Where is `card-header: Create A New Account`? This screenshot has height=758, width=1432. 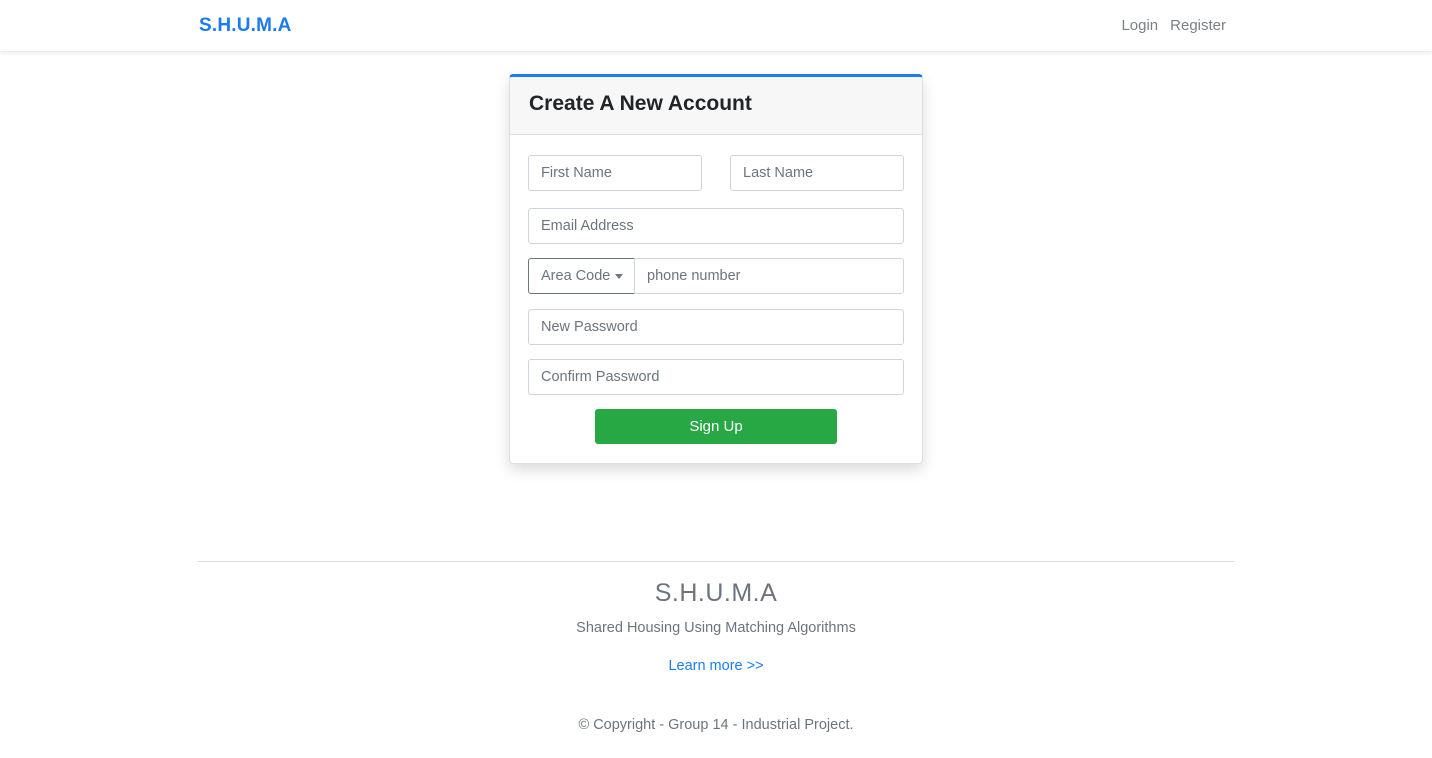
card-header: Create A New Account is located at coordinates (716, 106).